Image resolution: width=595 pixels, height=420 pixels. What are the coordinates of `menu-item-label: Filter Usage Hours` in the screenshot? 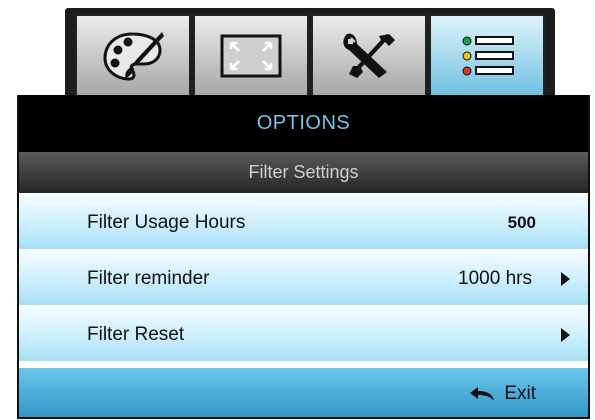 It's located at (166, 222).